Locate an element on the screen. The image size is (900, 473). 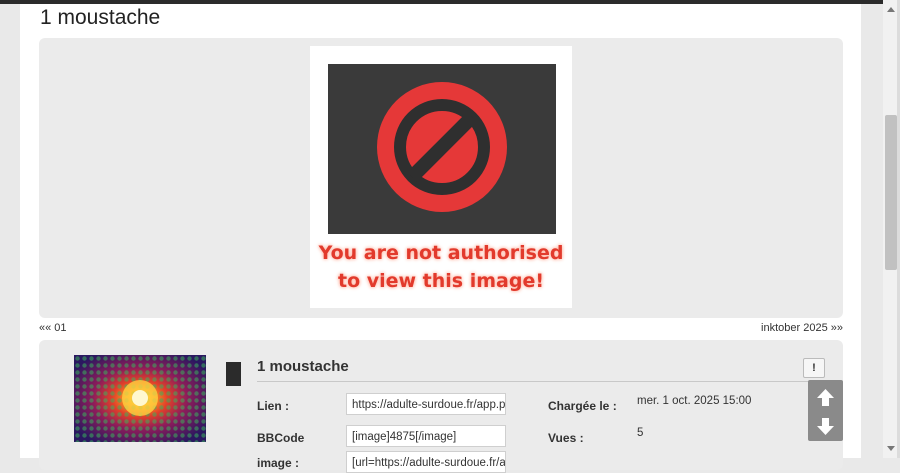
page-title: 1 moustache is located at coordinates (100, 17).